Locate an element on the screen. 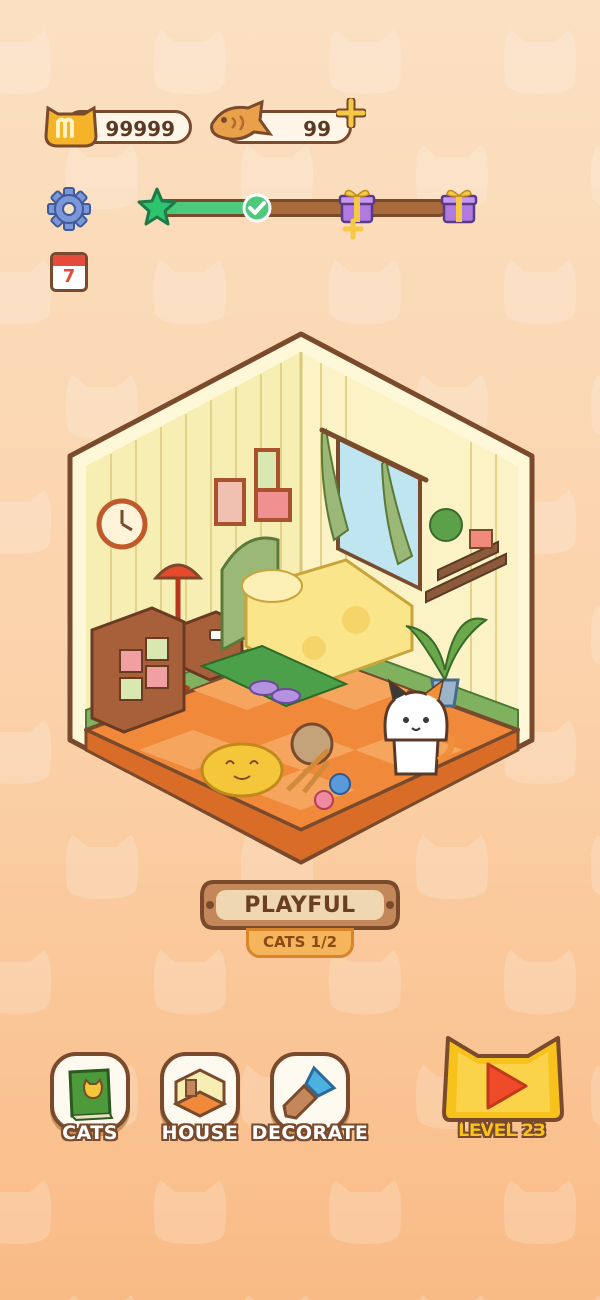 This screenshot has width=600, height=1300. fish-value: 99 is located at coordinates (317, 129).